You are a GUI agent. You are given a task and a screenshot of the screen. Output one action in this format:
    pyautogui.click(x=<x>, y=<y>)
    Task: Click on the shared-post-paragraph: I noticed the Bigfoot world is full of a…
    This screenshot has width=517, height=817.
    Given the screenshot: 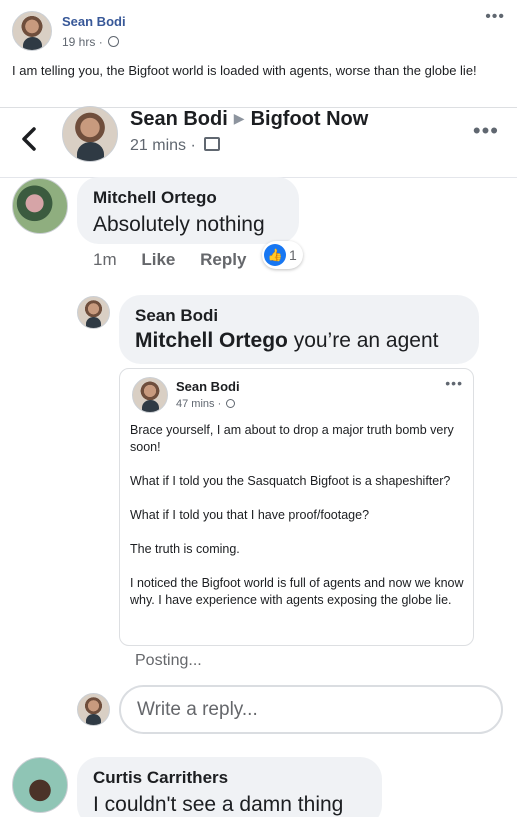 What is the action you would take?
    pyautogui.click(x=297, y=591)
    